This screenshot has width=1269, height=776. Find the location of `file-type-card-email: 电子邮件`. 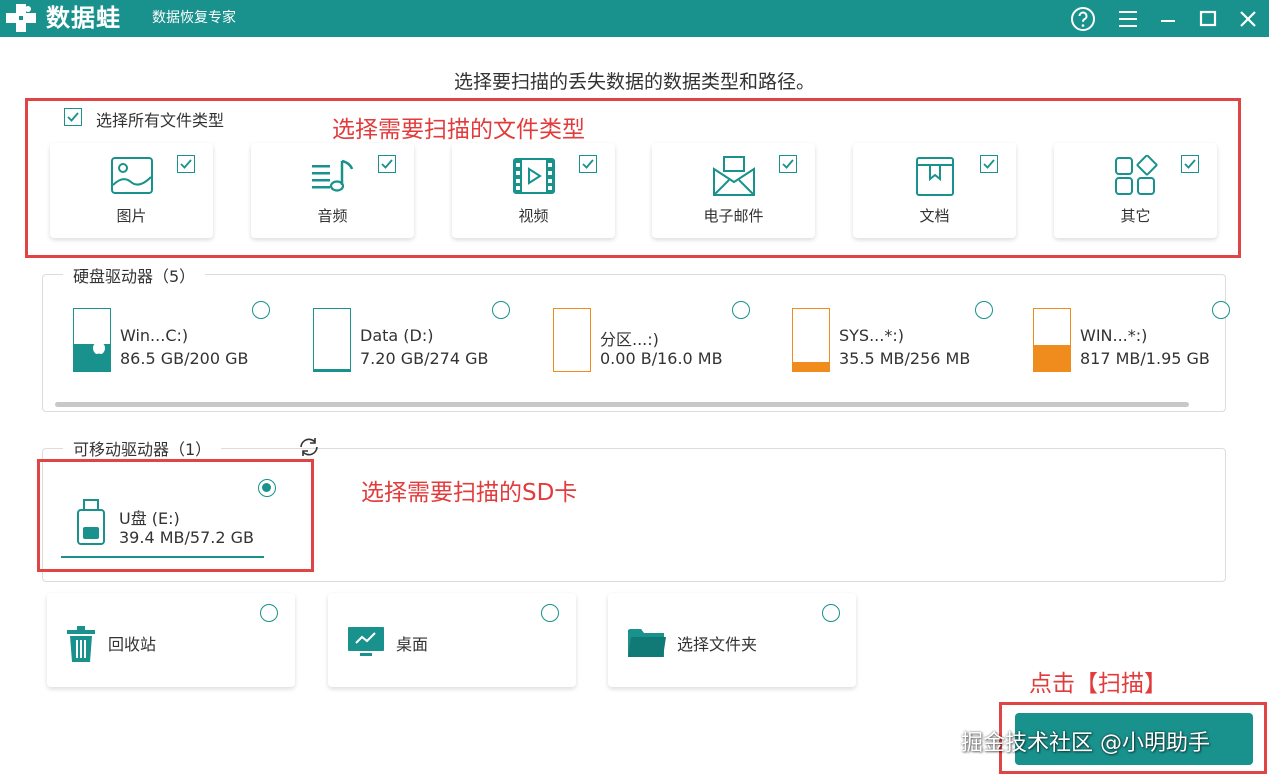

file-type-card-email: 电子邮件 is located at coordinates (733, 190).